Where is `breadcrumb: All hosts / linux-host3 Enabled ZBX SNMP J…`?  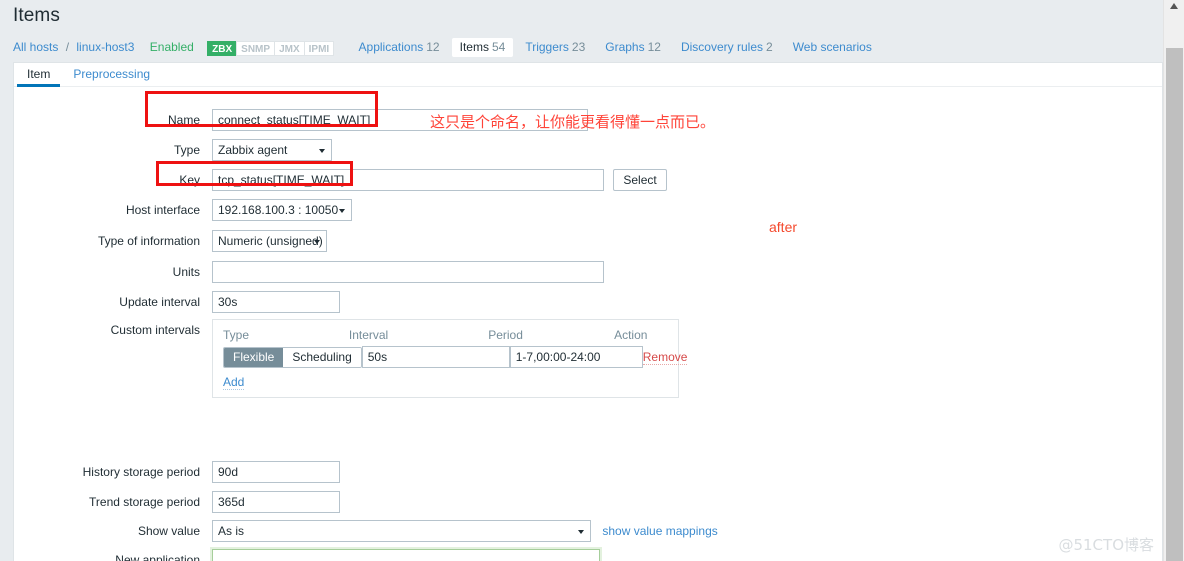 breadcrumb: All hosts / linux-host3 Enabled ZBX SNMP J… is located at coordinates (448, 47).